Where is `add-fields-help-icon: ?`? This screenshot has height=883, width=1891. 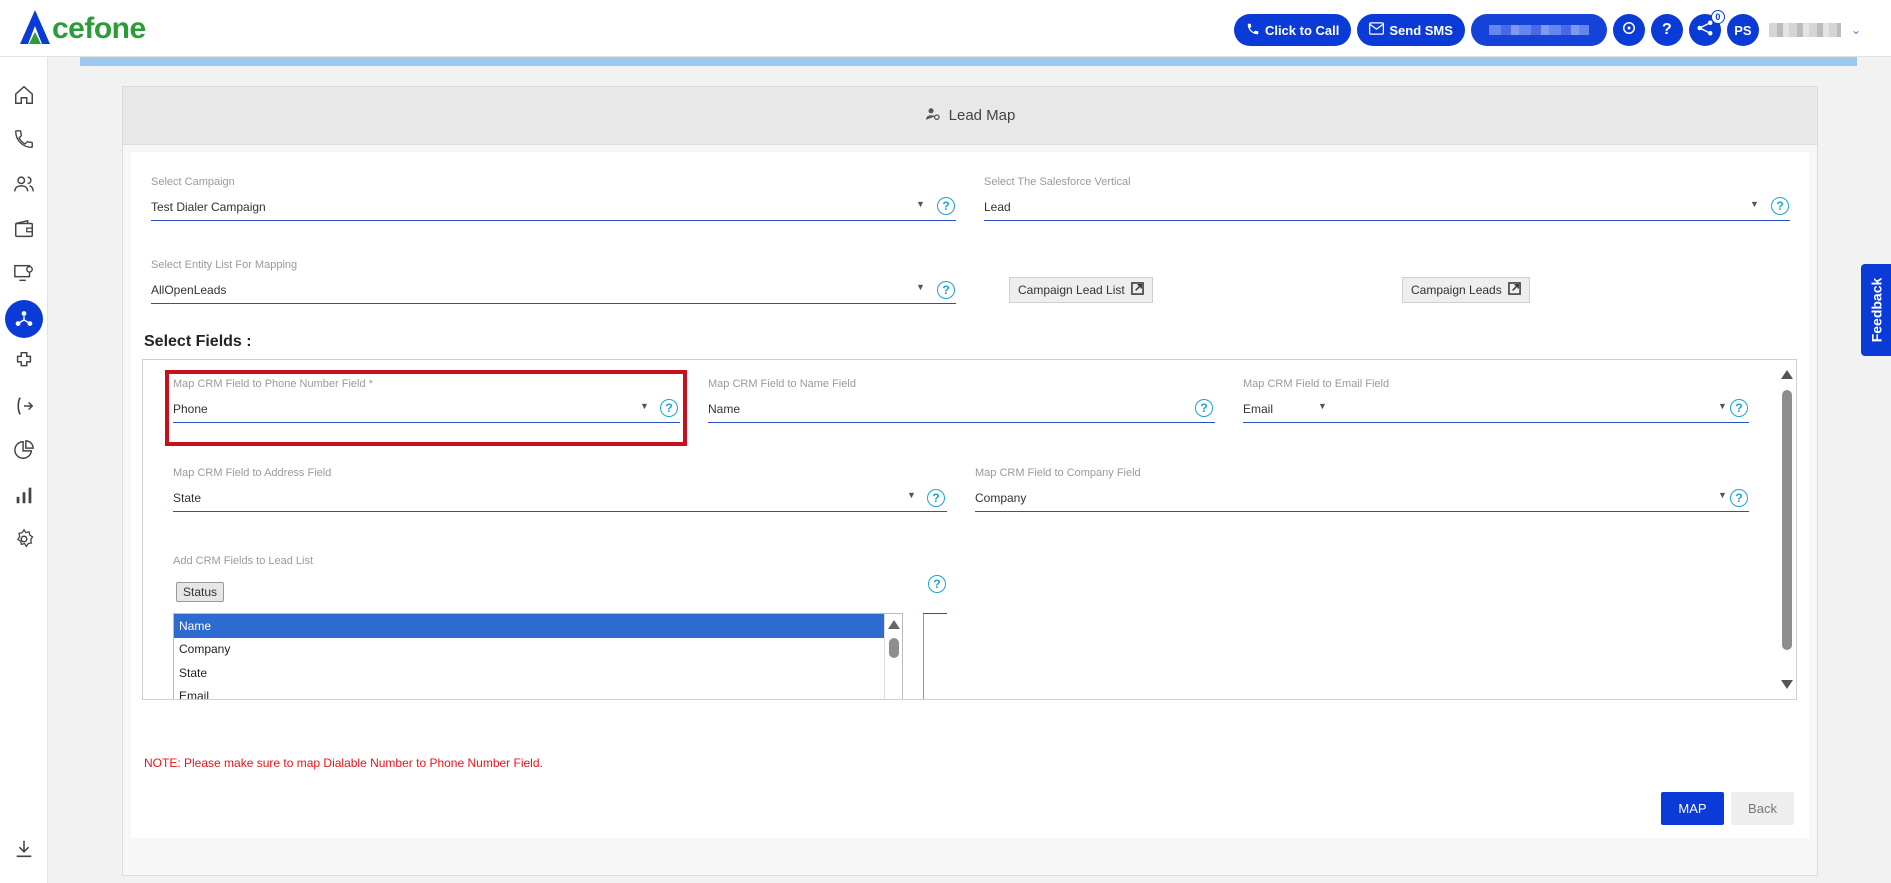 add-fields-help-icon: ? is located at coordinates (937, 584).